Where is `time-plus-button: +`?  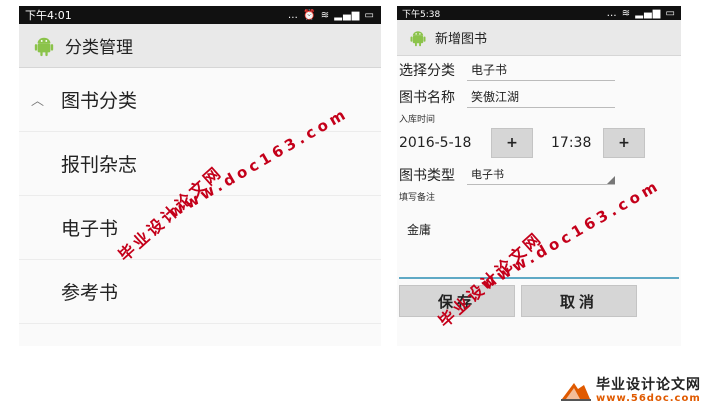
time-plus-button: + is located at coordinates (624, 143).